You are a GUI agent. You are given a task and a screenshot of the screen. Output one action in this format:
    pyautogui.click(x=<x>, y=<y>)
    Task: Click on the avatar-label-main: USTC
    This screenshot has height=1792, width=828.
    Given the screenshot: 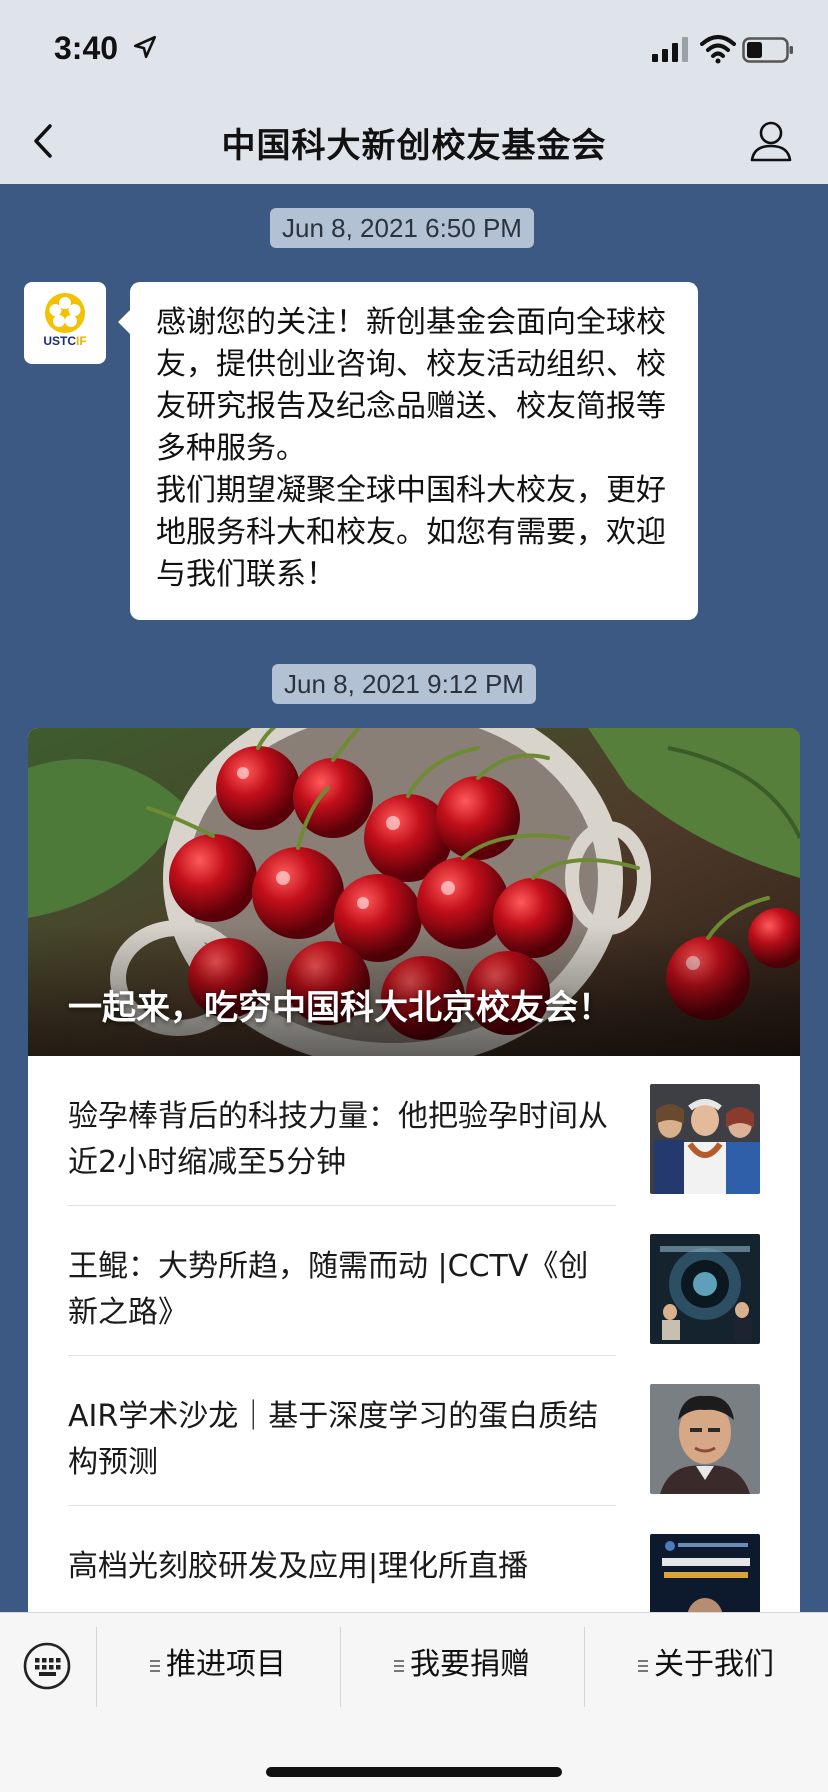 What is the action you would take?
    pyautogui.click(x=59, y=341)
    